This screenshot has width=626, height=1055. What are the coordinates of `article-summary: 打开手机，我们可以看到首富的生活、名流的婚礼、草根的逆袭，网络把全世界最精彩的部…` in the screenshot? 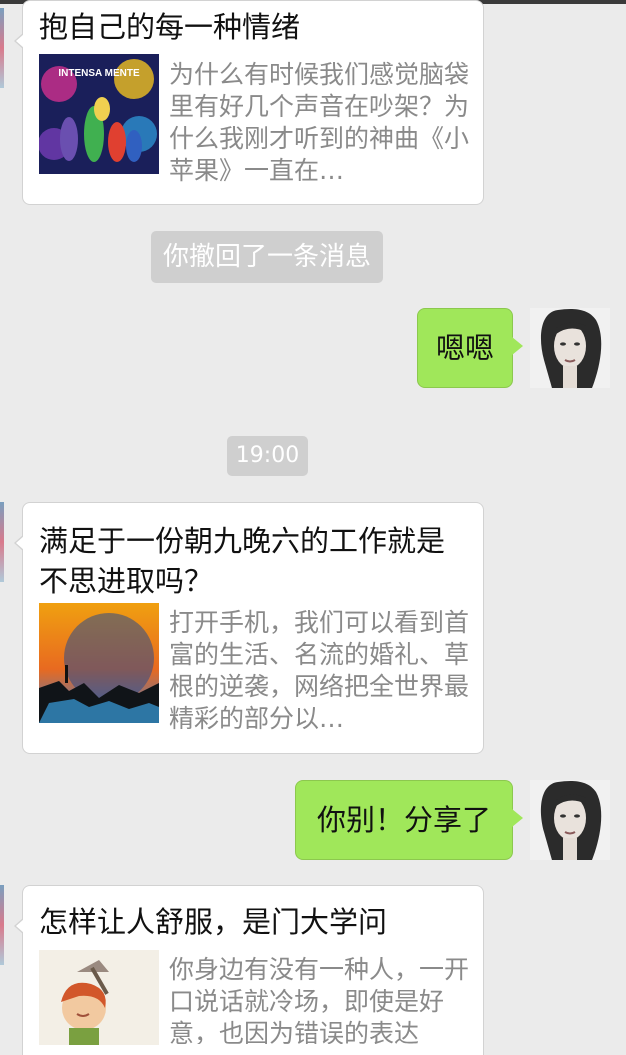 It's located at (319, 670).